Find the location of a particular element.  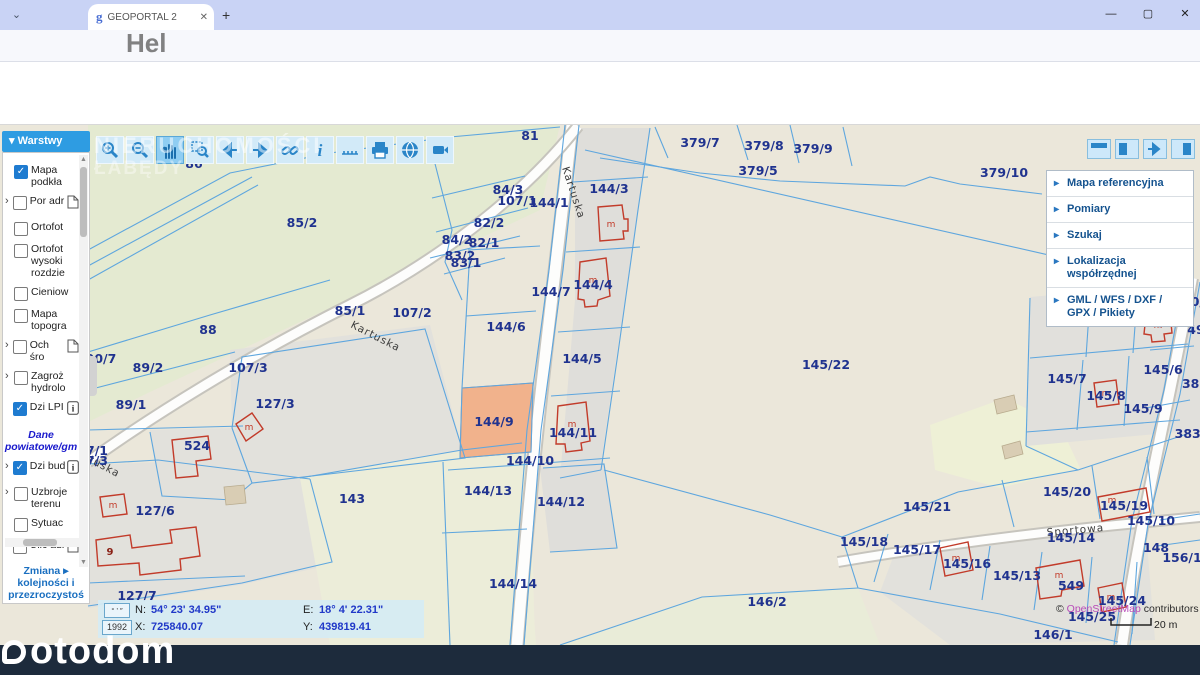

menu-item-szukaj: ▸ Szukaj is located at coordinates (1120, 235).